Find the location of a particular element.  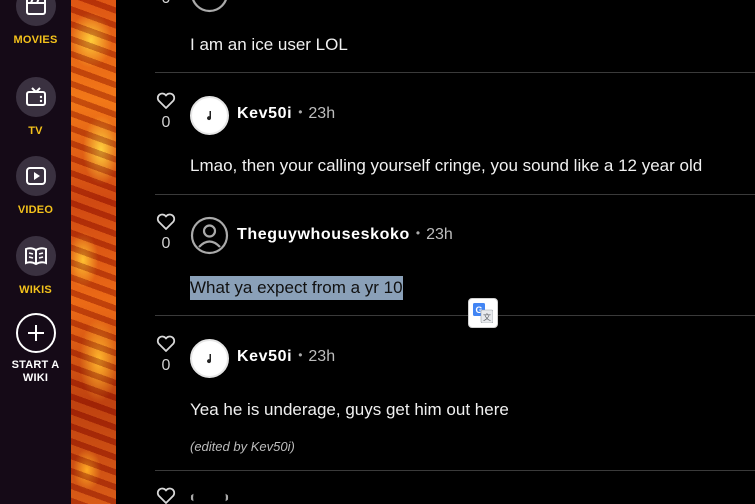

svg-text: 文 is located at coordinates (487, 317).